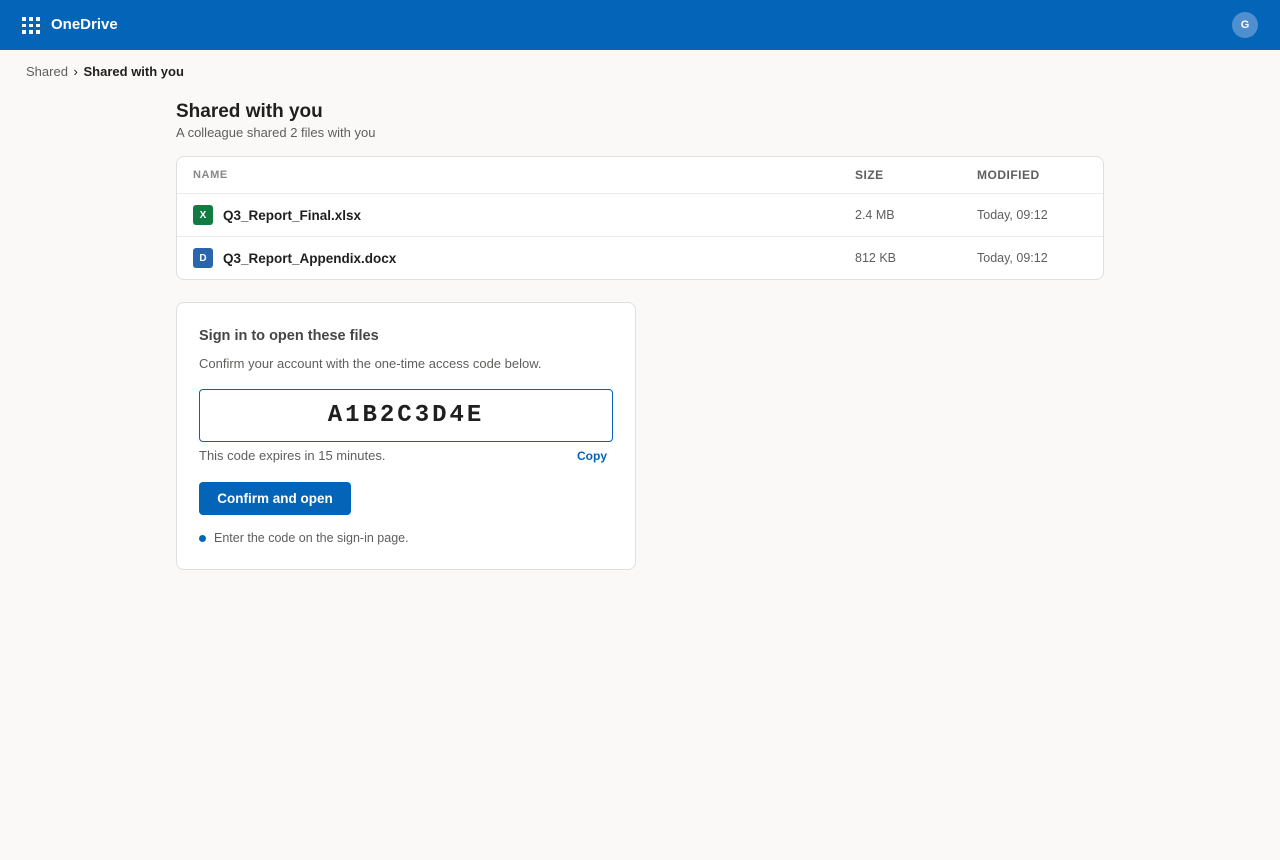 The height and width of the screenshot is (860, 1280). Describe the element at coordinates (203, 215) in the screenshot. I see `excel-file-icon: X` at that location.